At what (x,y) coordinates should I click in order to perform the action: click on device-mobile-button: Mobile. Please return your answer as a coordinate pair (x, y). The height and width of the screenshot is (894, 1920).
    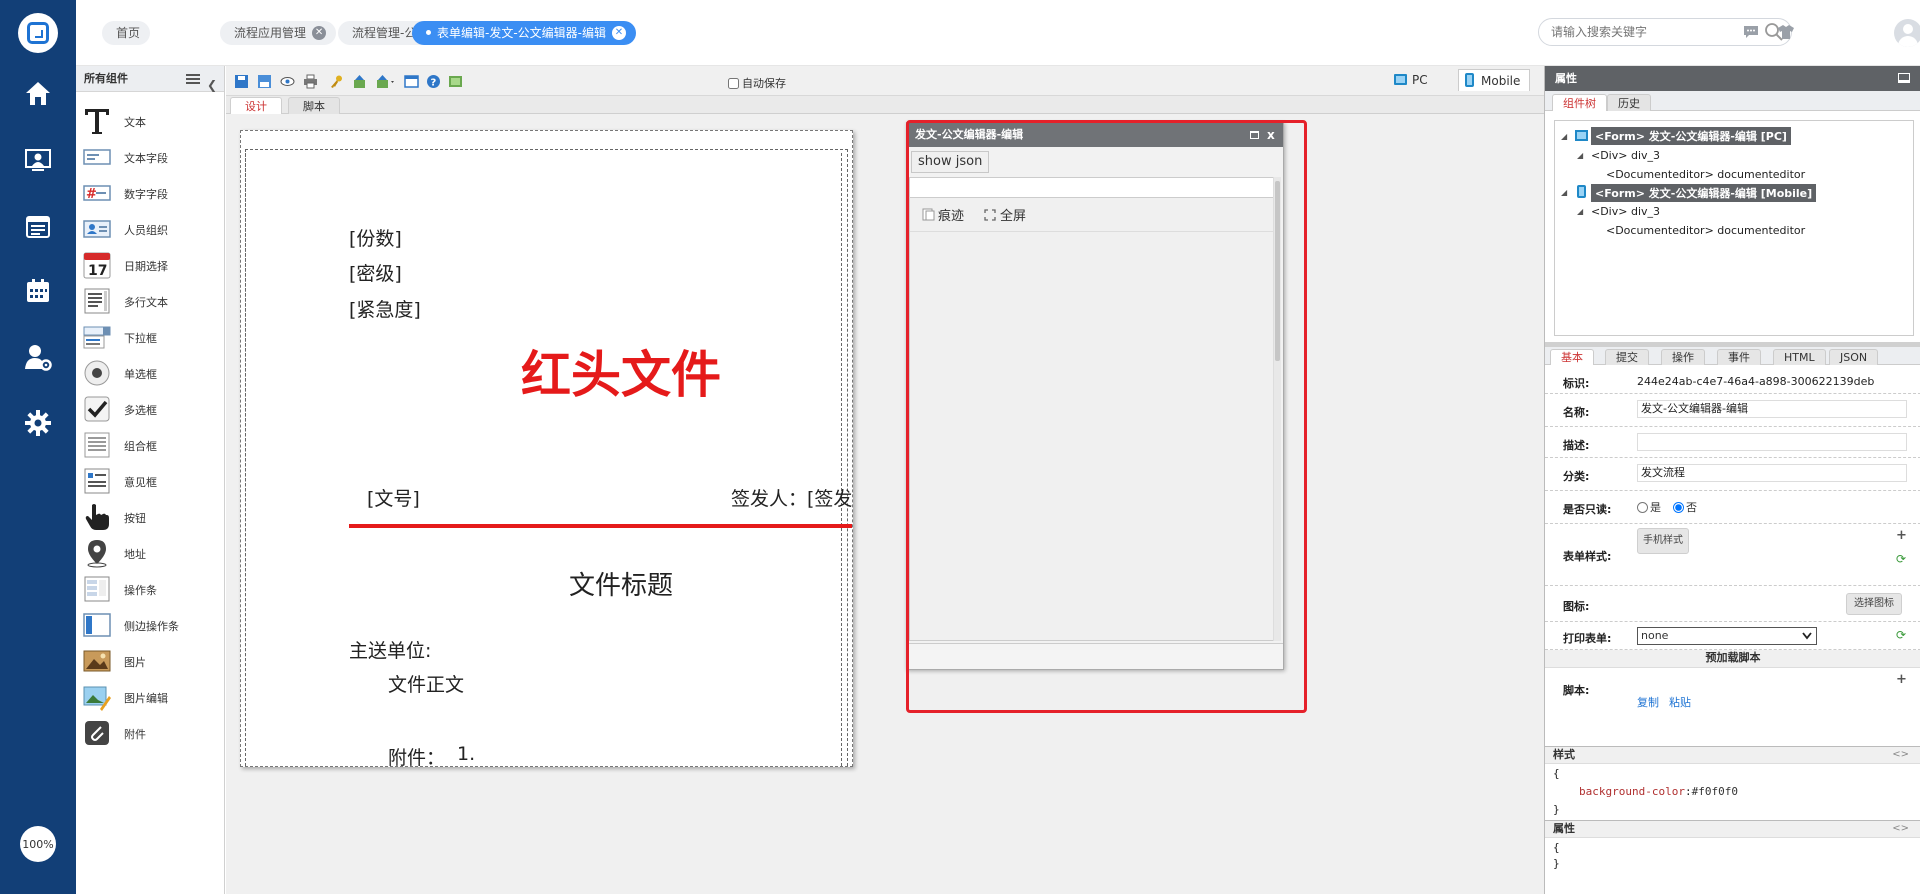
    Looking at the image, I should click on (1494, 80).